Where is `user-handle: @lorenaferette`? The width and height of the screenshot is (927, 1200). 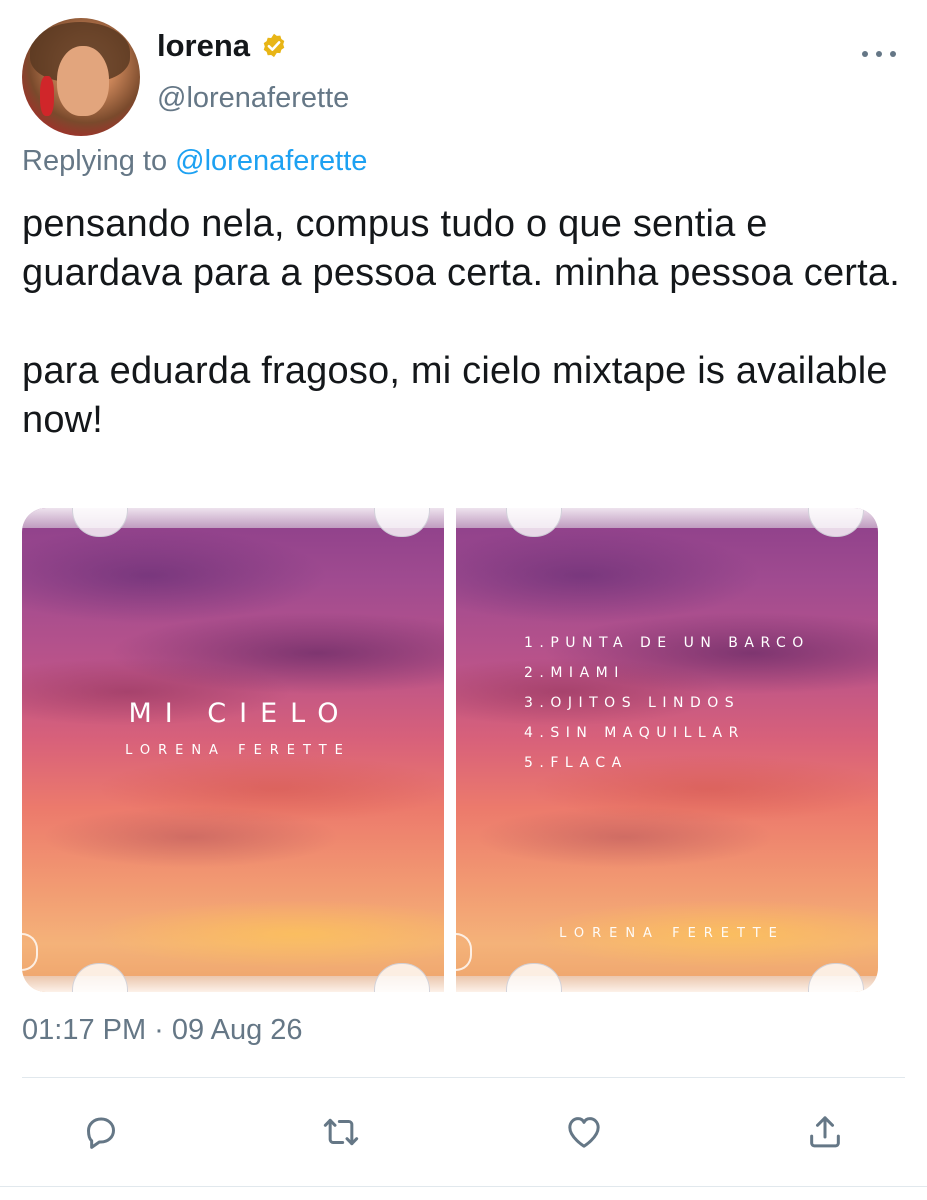 user-handle: @lorenaferette is located at coordinates (253, 98).